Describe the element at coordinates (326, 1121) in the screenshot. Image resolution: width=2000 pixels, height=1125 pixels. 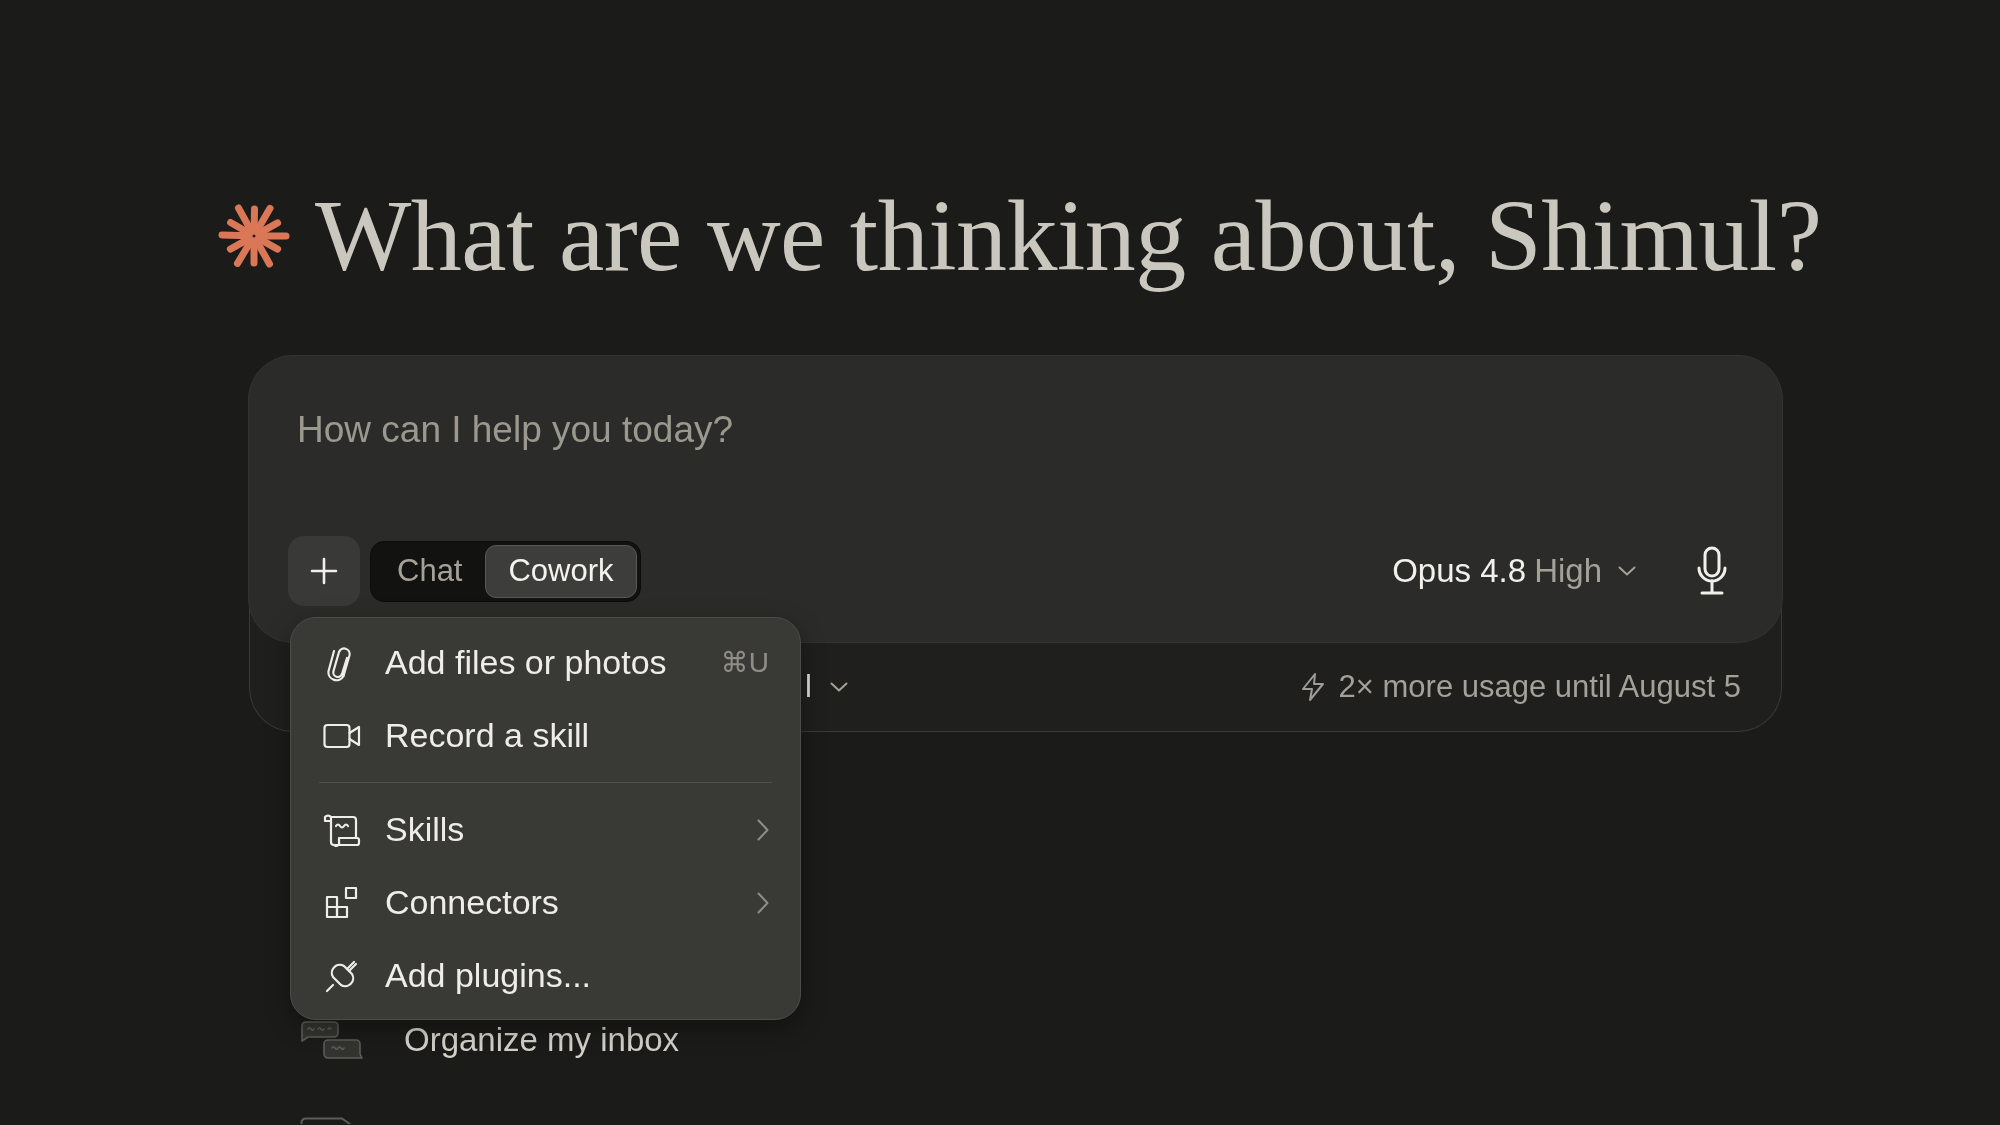
I see `document-icon` at that location.